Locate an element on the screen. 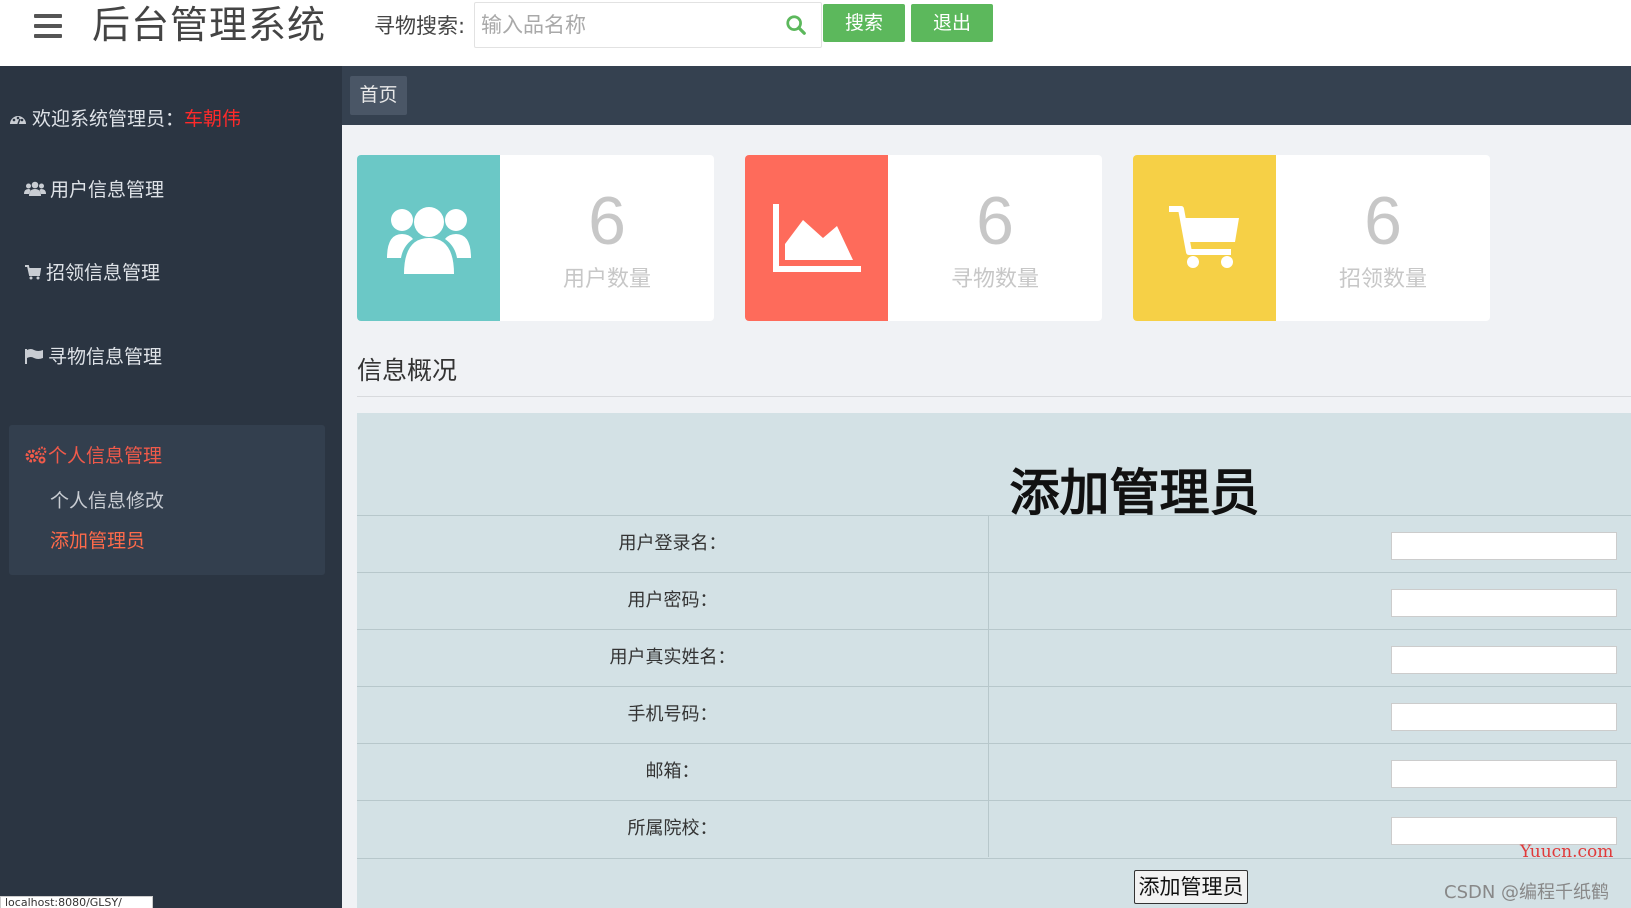  real-name-field is located at coordinates (1504, 660).